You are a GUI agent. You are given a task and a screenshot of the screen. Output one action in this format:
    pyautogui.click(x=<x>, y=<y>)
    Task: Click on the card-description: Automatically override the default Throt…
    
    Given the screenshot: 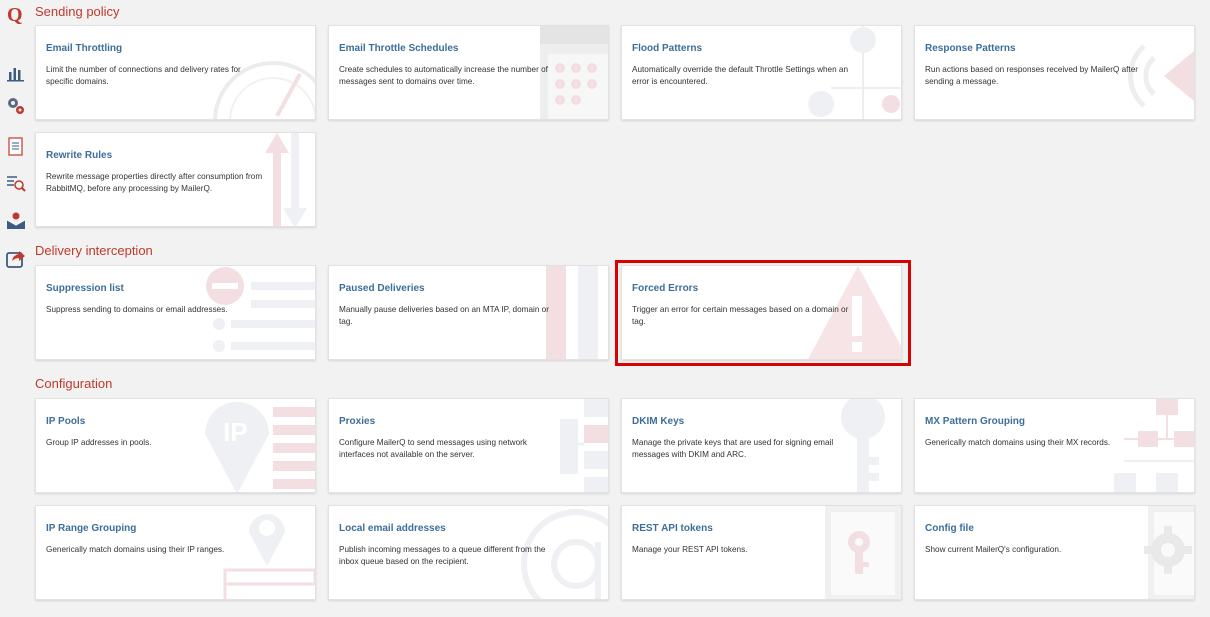 What is the action you would take?
    pyautogui.click(x=740, y=75)
    